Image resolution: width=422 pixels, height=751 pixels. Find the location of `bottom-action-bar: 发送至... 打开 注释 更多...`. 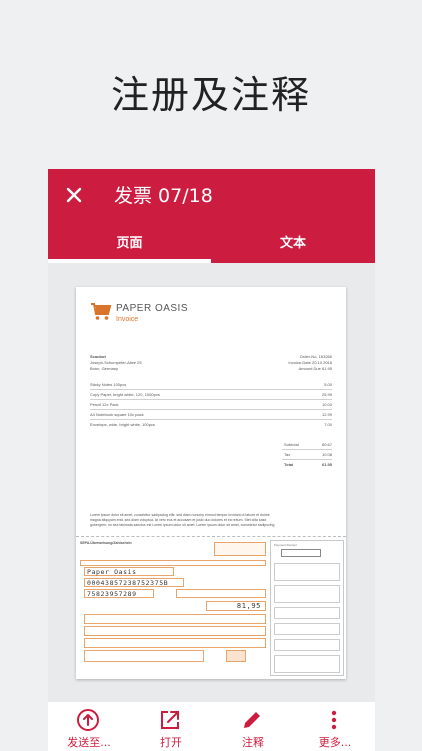

bottom-action-bar: 发送至... 打开 注释 更多... is located at coordinates (211, 726).